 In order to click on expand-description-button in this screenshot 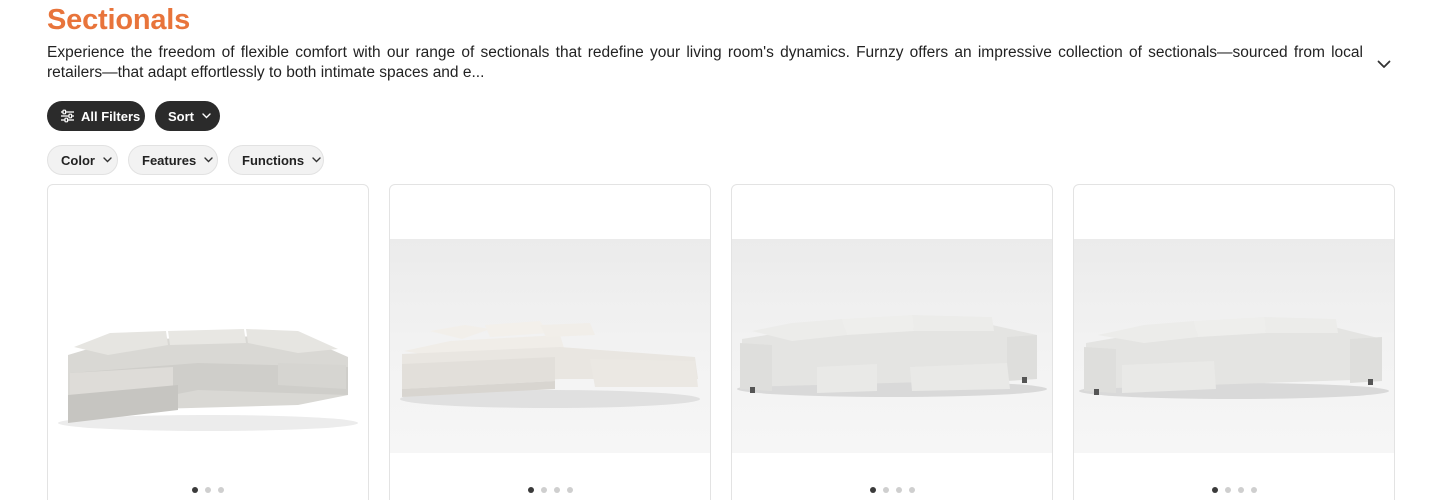, I will do `click(1384, 64)`.